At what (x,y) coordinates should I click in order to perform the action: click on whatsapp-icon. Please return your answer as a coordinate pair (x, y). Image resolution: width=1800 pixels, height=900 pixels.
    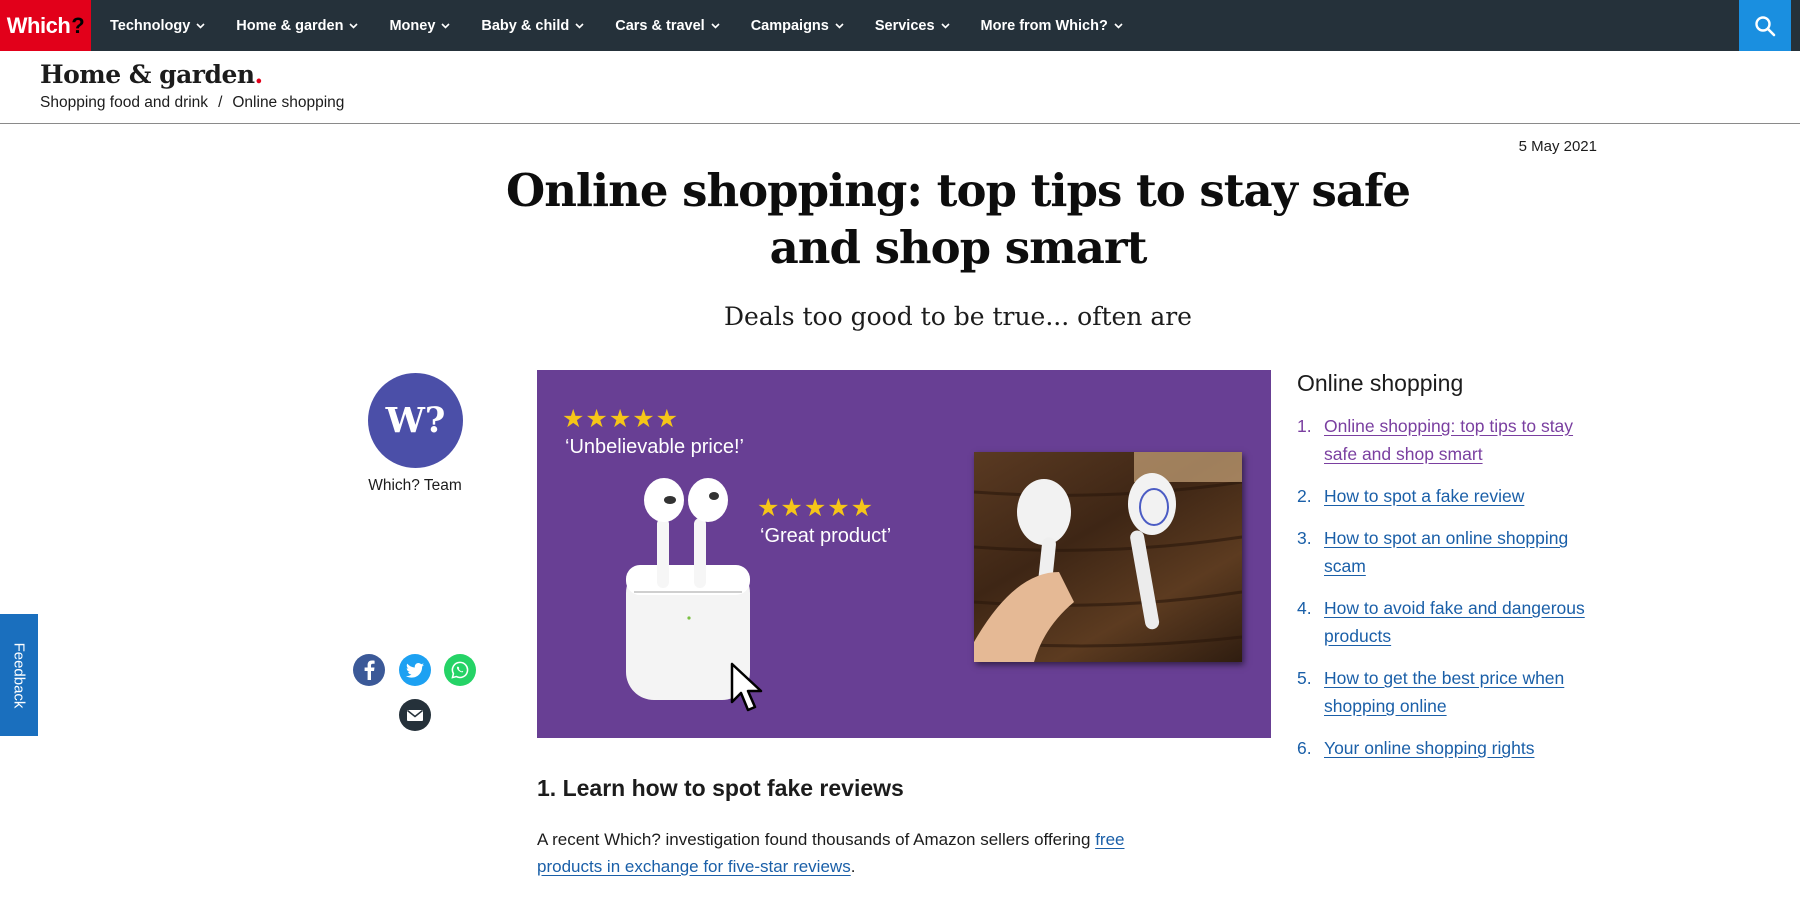
    Looking at the image, I should click on (460, 670).